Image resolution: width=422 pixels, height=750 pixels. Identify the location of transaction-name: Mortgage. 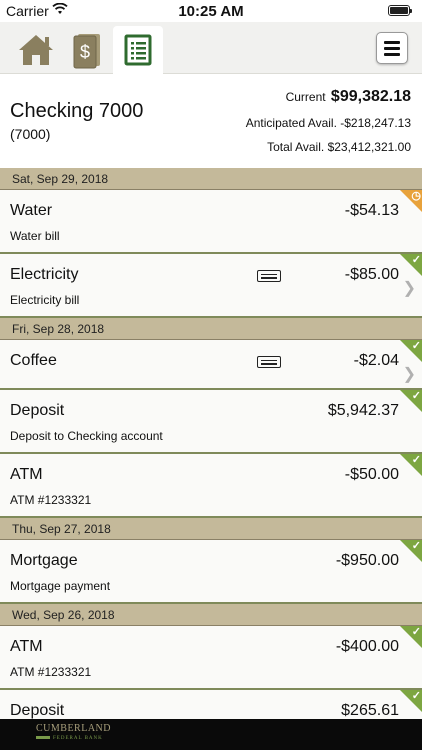
(44, 560).